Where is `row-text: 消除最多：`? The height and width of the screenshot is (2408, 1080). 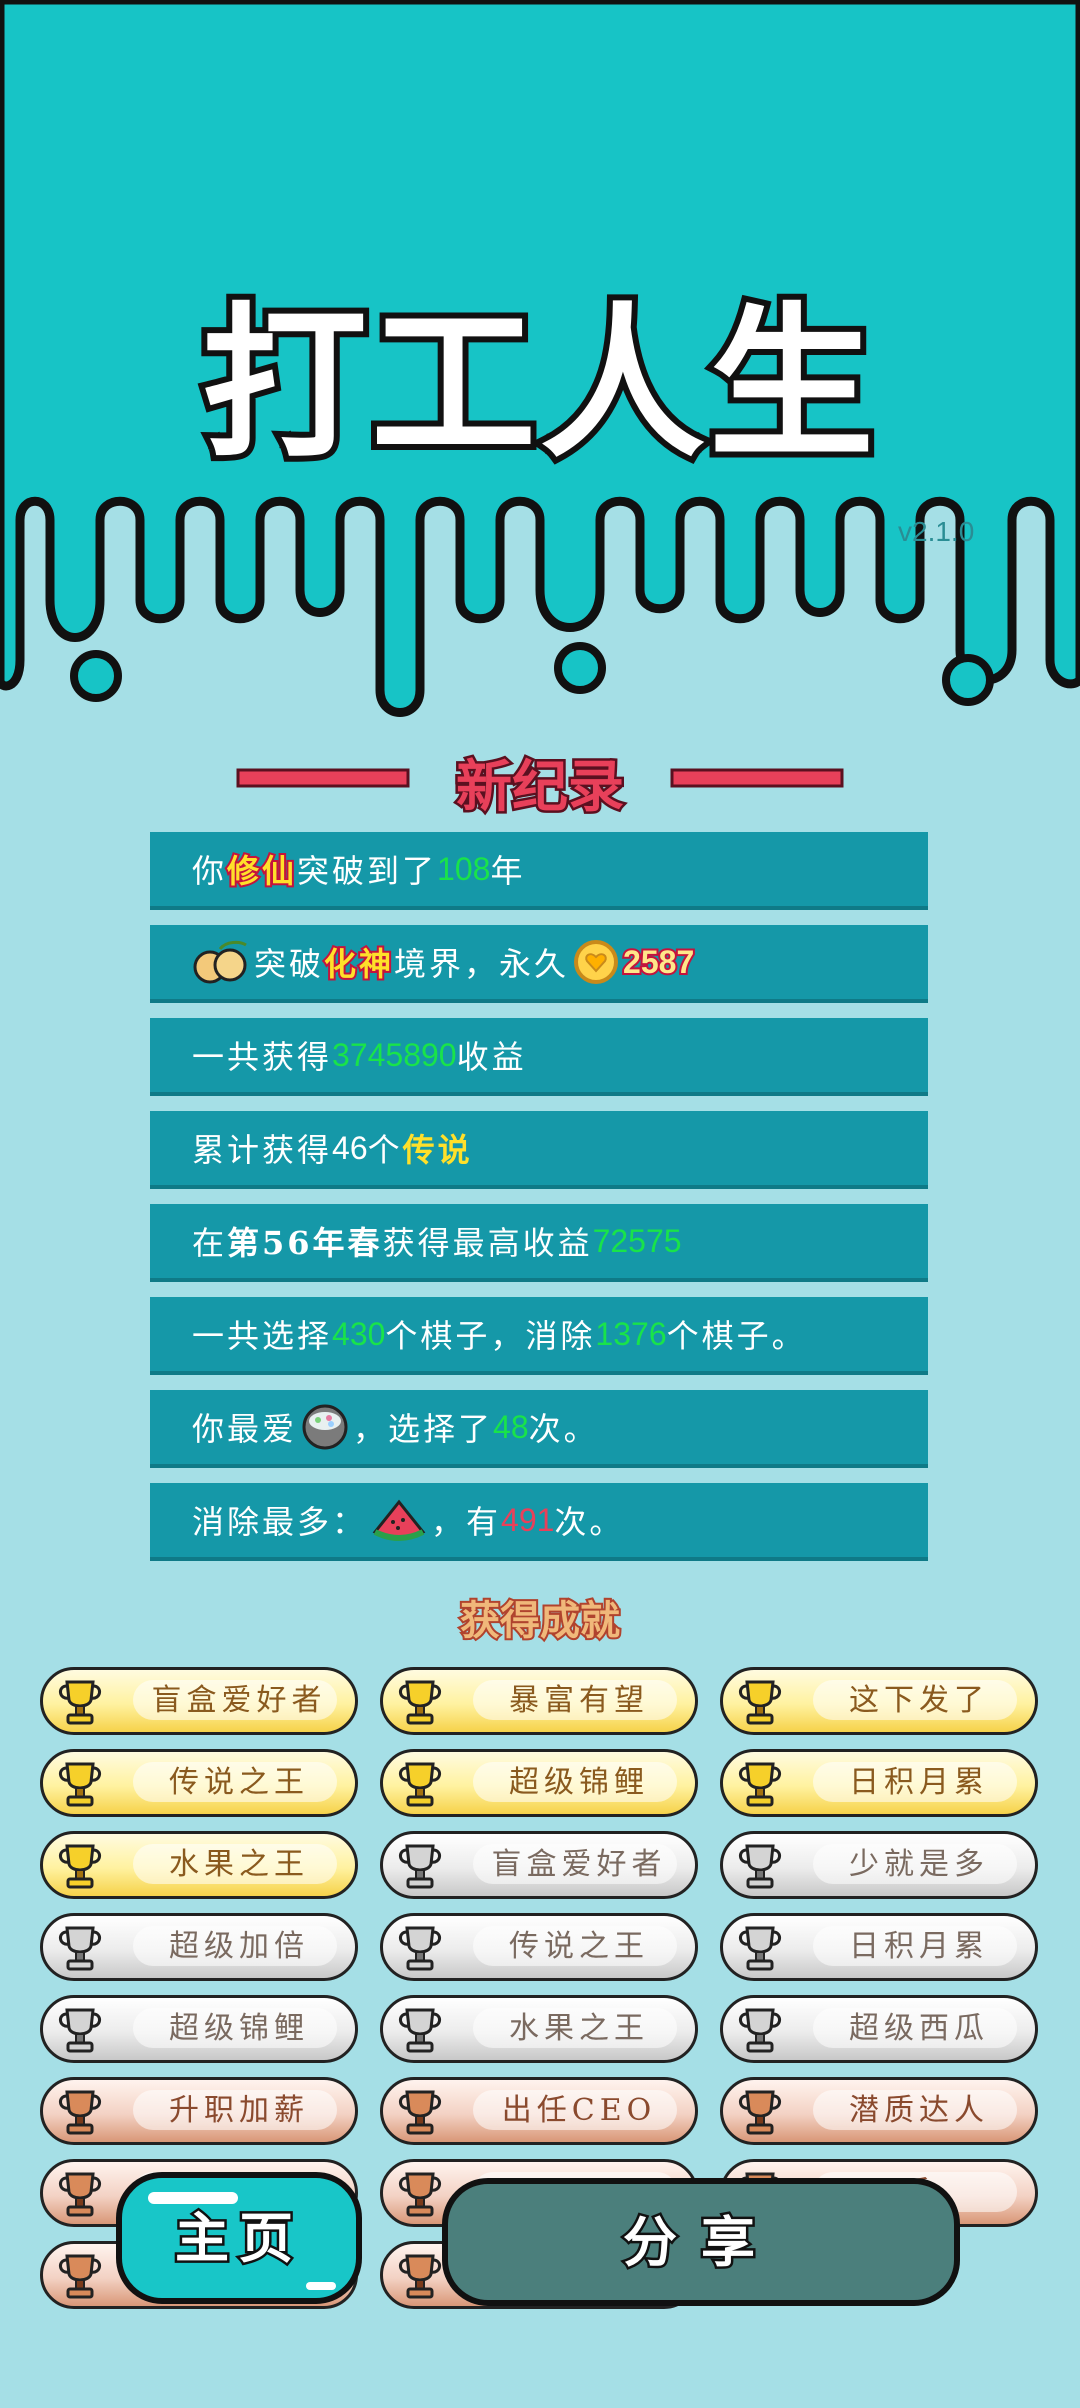 row-text: 消除最多： is located at coordinates (280, 1522).